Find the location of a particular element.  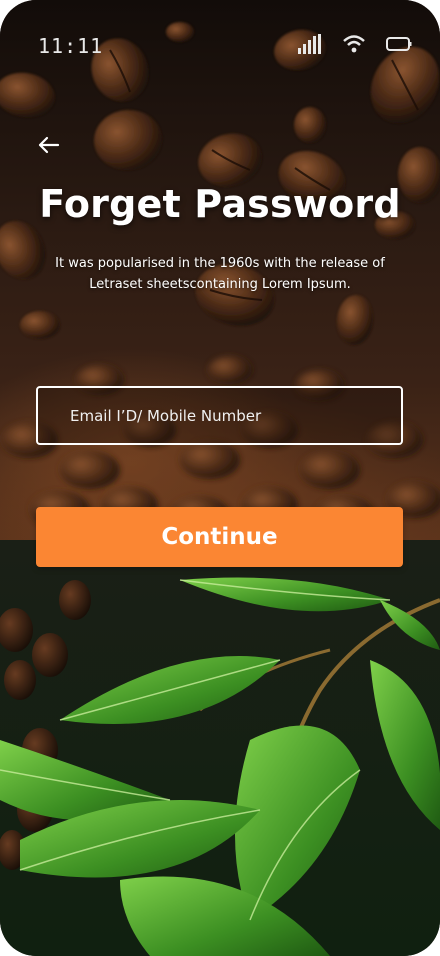

back-button is located at coordinates (49, 145).